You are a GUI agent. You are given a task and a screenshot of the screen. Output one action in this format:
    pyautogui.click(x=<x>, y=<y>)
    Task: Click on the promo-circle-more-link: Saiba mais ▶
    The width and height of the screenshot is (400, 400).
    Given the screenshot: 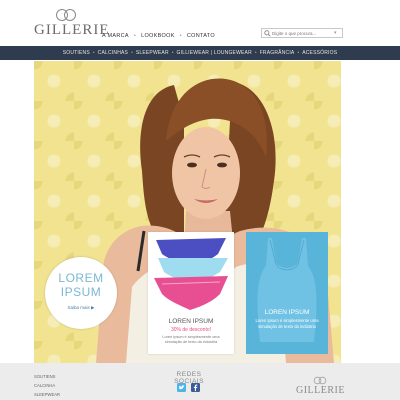 What is the action you would take?
    pyautogui.click(x=81, y=308)
    